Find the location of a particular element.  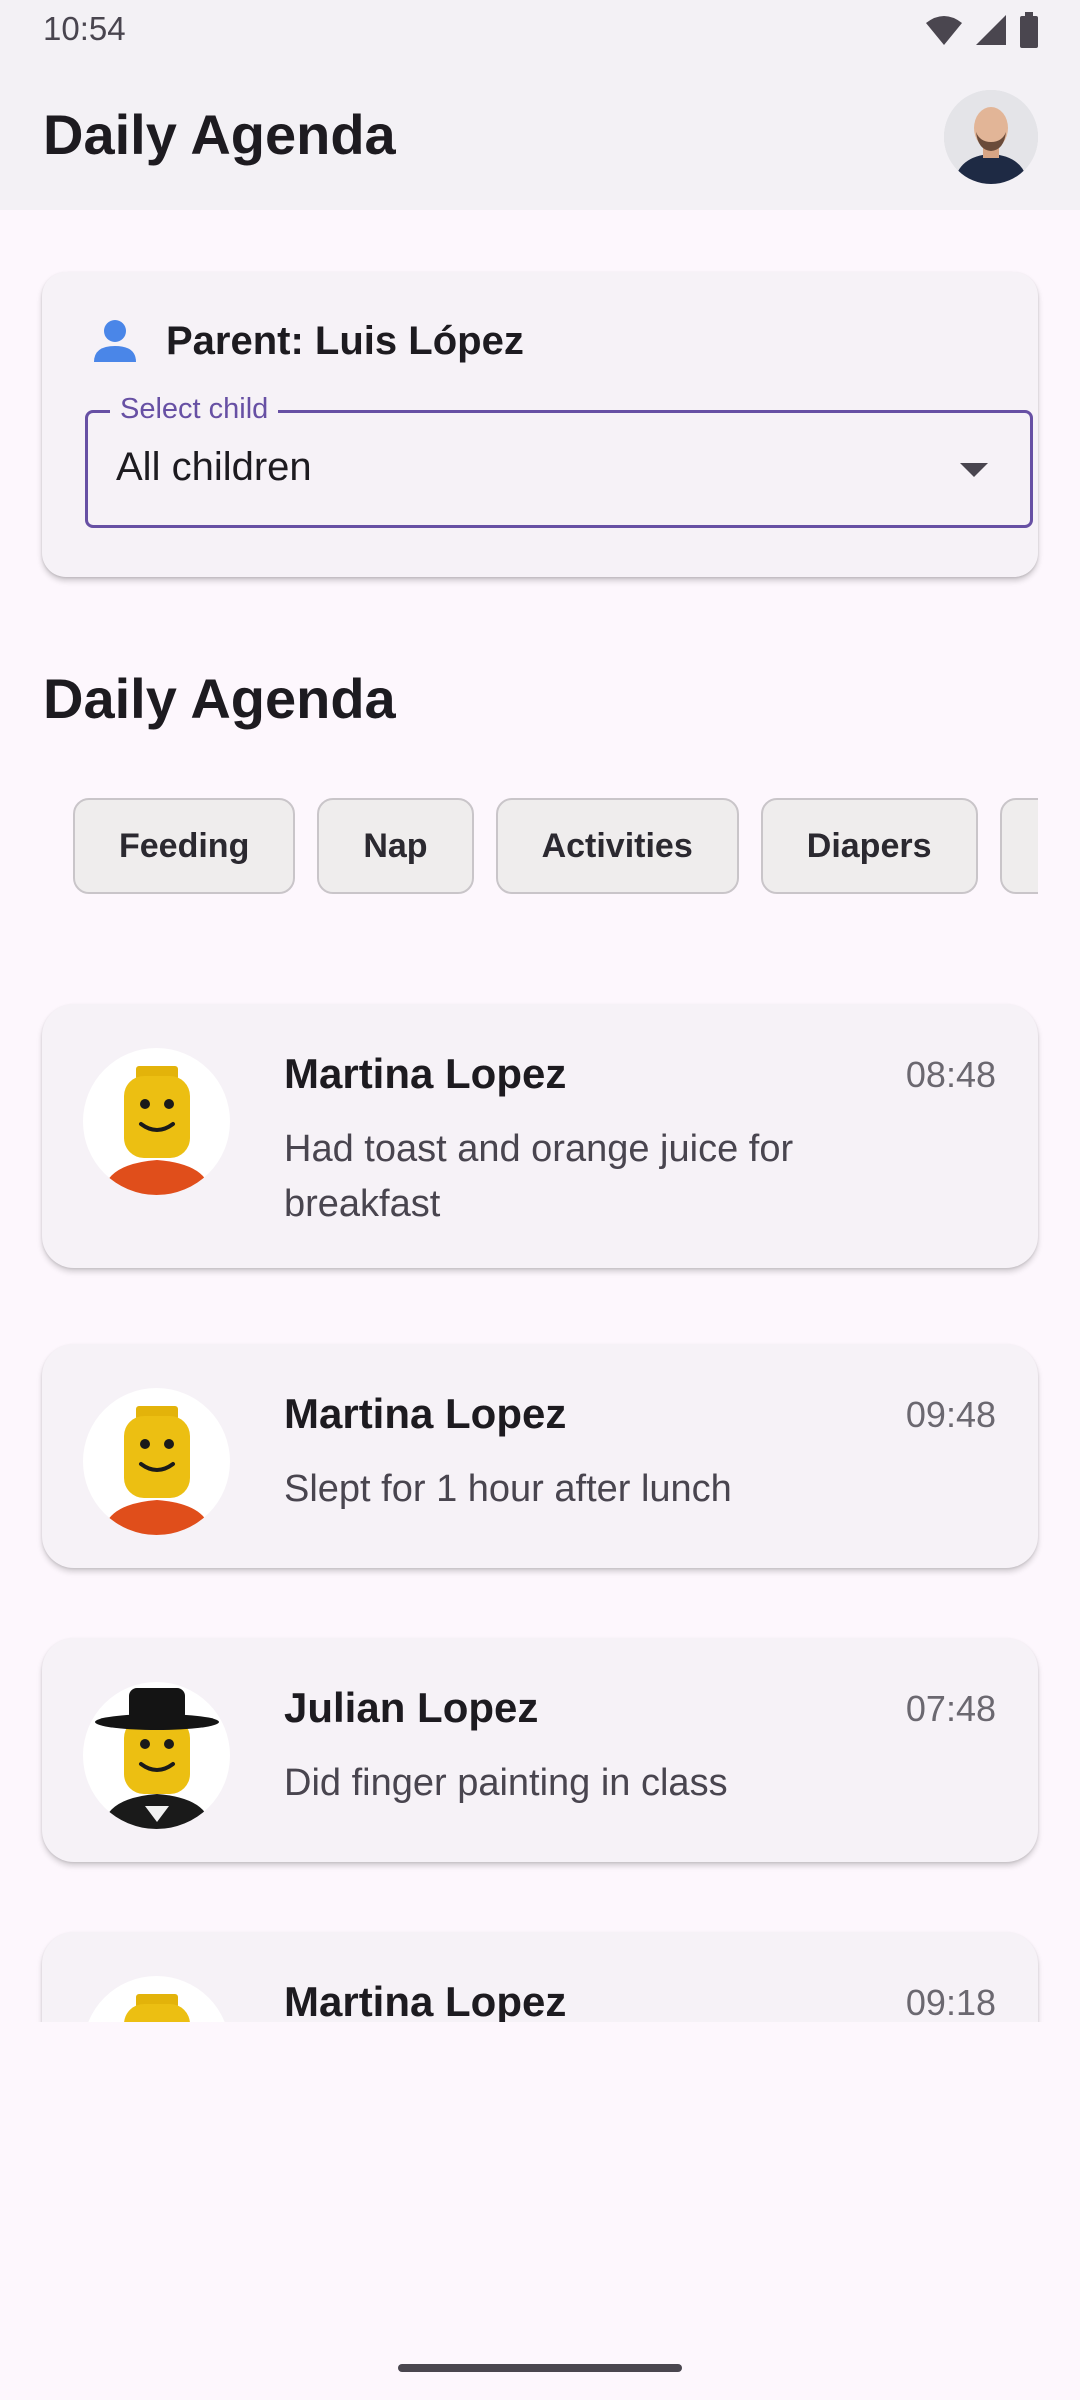

chip-more is located at coordinates (1018, 846).